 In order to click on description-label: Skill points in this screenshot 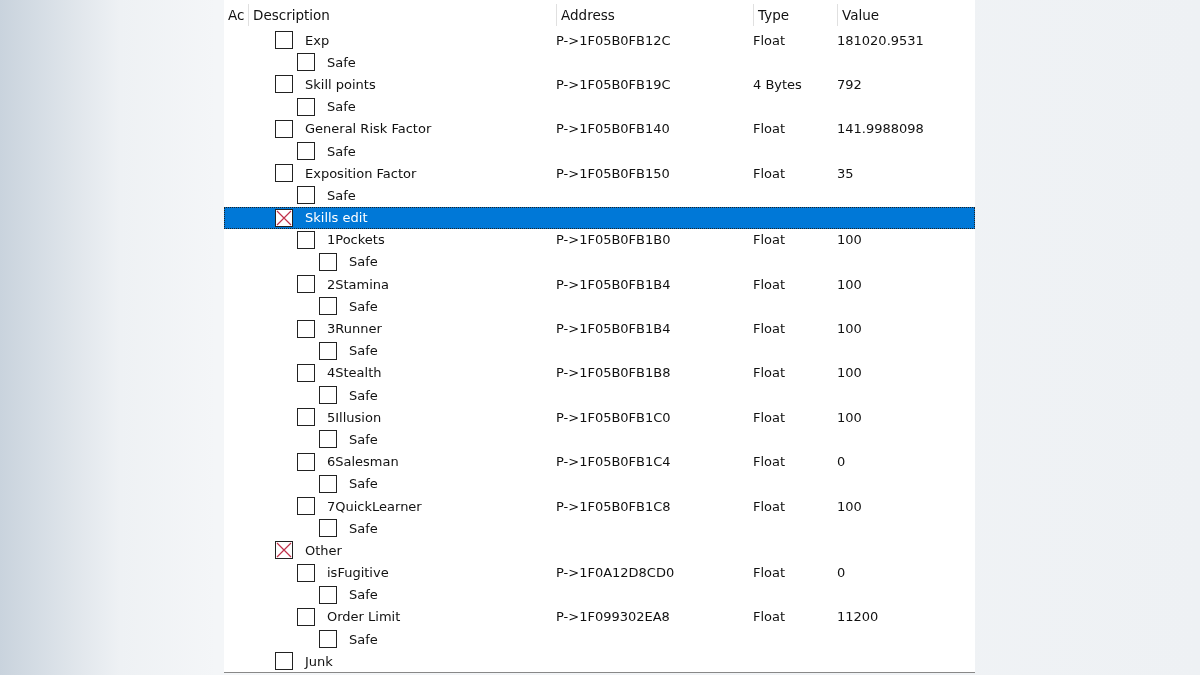, I will do `click(340, 84)`.